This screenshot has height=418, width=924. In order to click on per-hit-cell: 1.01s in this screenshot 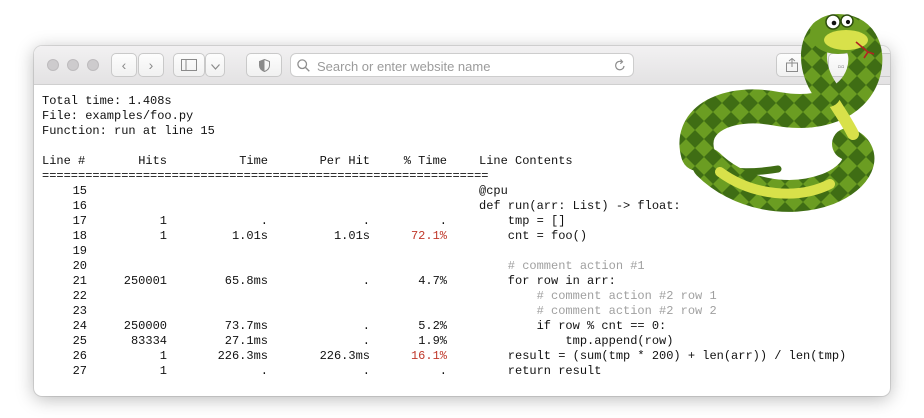, I will do `click(351, 236)`.